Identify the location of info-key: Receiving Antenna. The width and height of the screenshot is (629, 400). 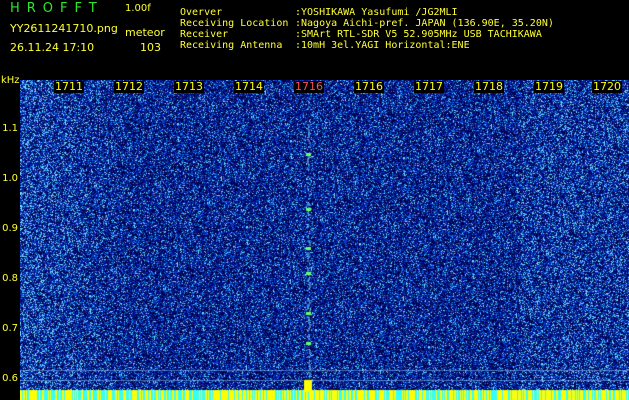
(231, 45).